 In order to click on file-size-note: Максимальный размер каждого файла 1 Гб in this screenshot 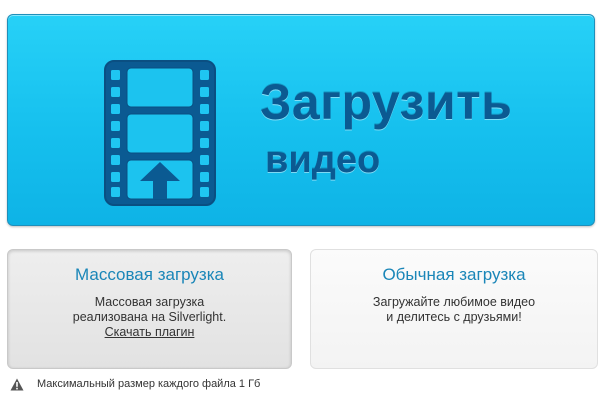, I will do `click(135, 384)`.